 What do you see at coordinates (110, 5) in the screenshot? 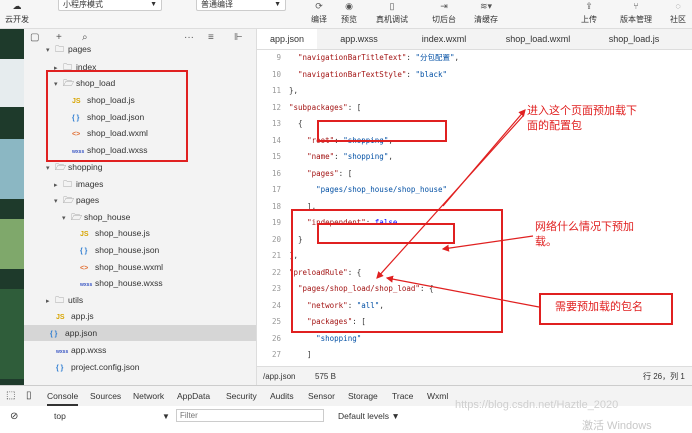
I see `mode-select: 小程序模式 ▼` at bounding box center [110, 5].